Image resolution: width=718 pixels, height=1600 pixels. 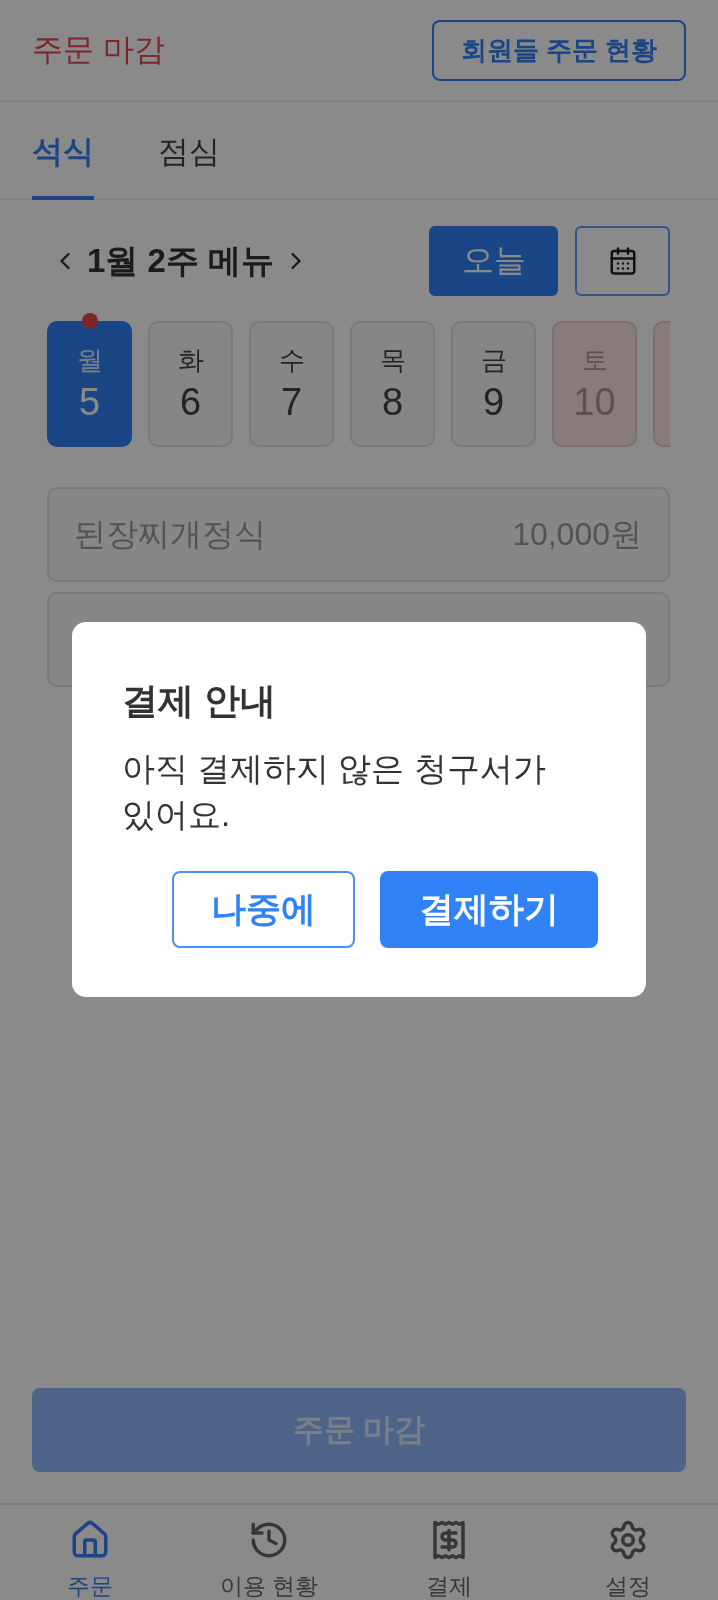 I want to click on dialog-message: 아직 결제하지 않은 청구서가 있어요., so click(x=334, y=792).